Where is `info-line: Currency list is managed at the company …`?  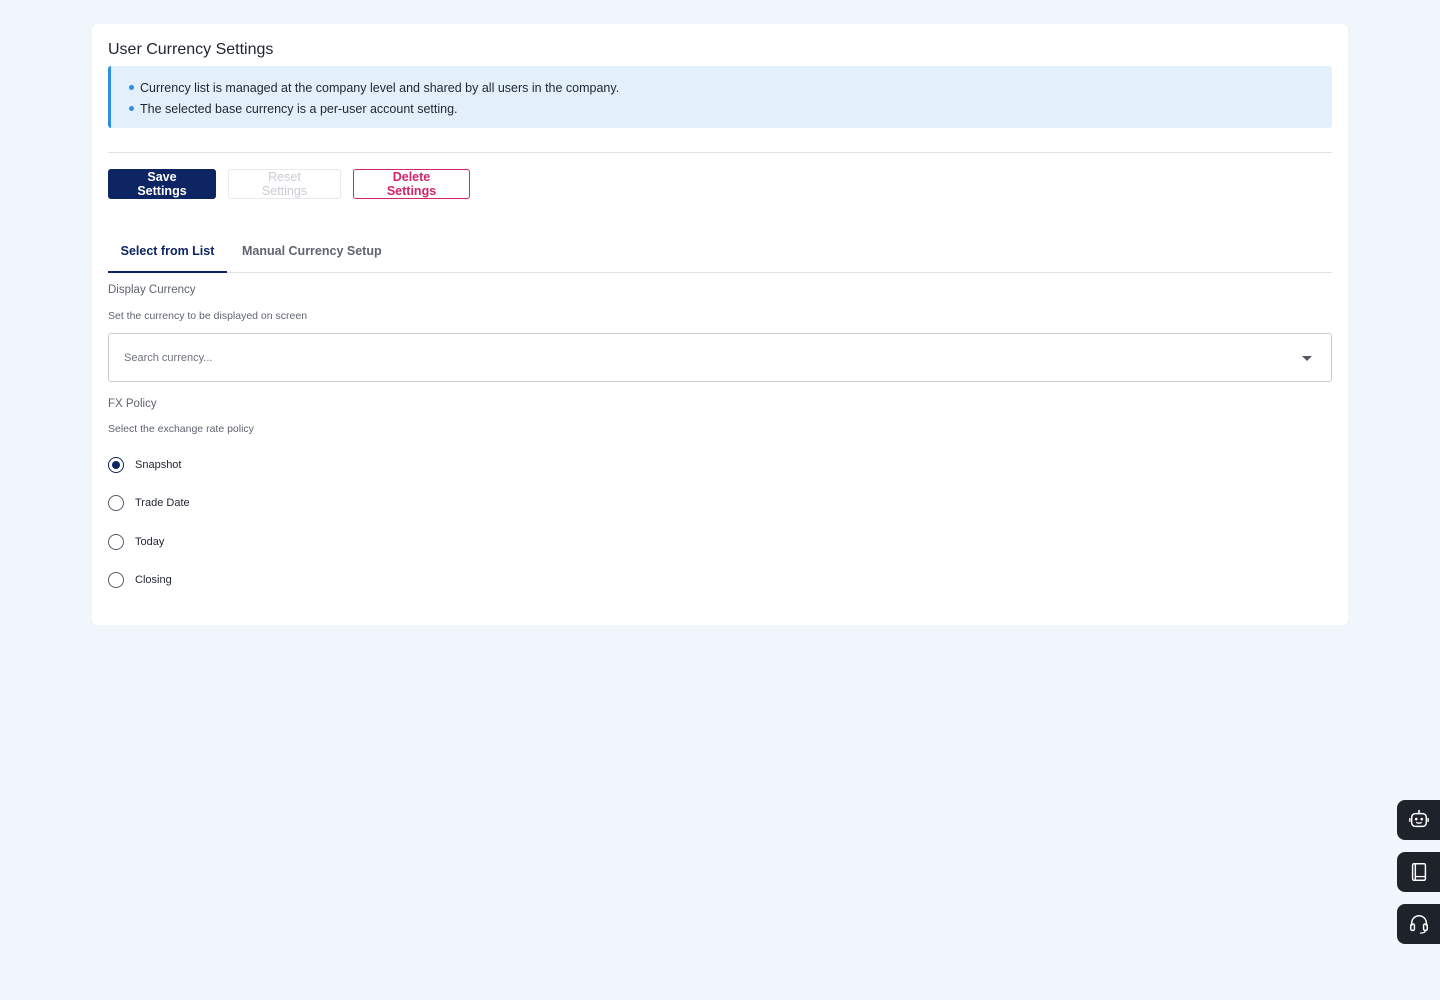 info-line: Currency list is managed at the company … is located at coordinates (730, 87).